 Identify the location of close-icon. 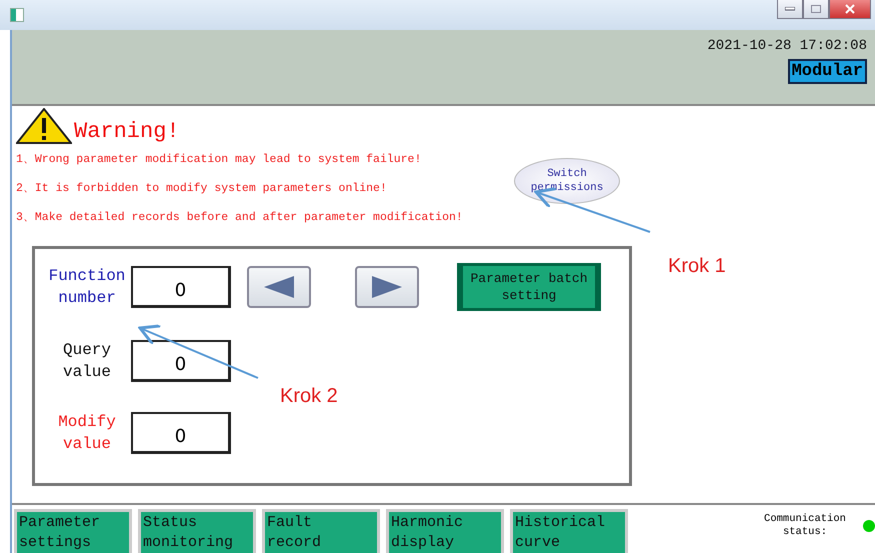
(850, 9).